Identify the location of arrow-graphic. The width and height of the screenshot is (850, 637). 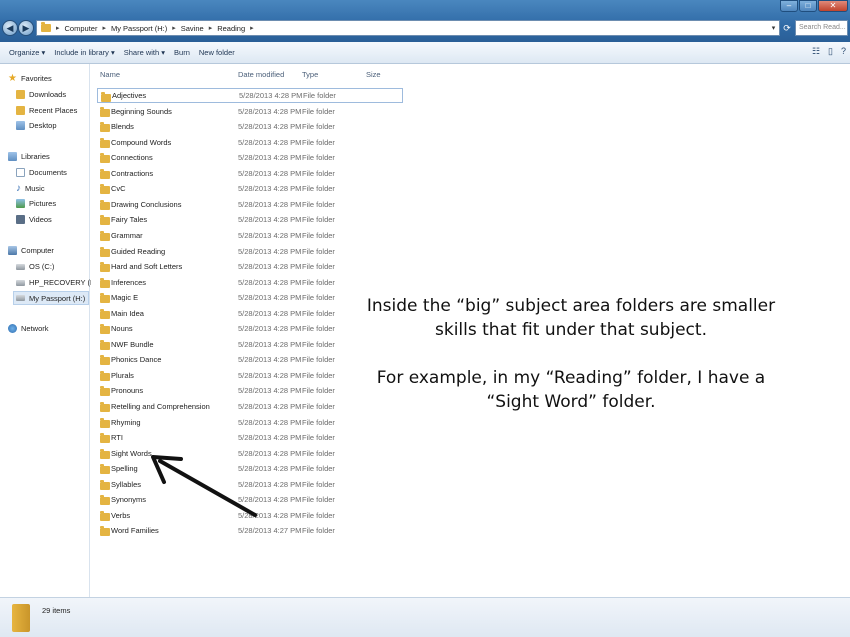
(204, 486).